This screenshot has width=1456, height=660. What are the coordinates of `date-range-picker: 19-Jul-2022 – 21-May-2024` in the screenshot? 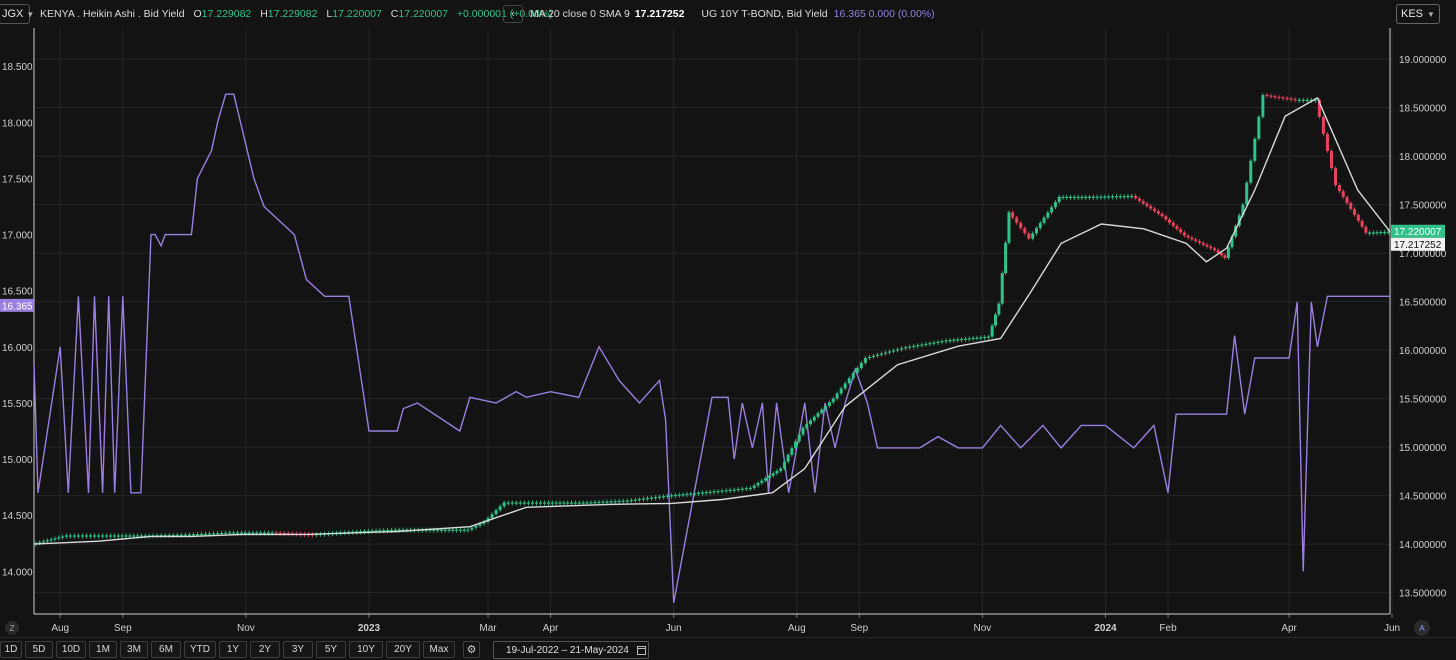 It's located at (571, 650).